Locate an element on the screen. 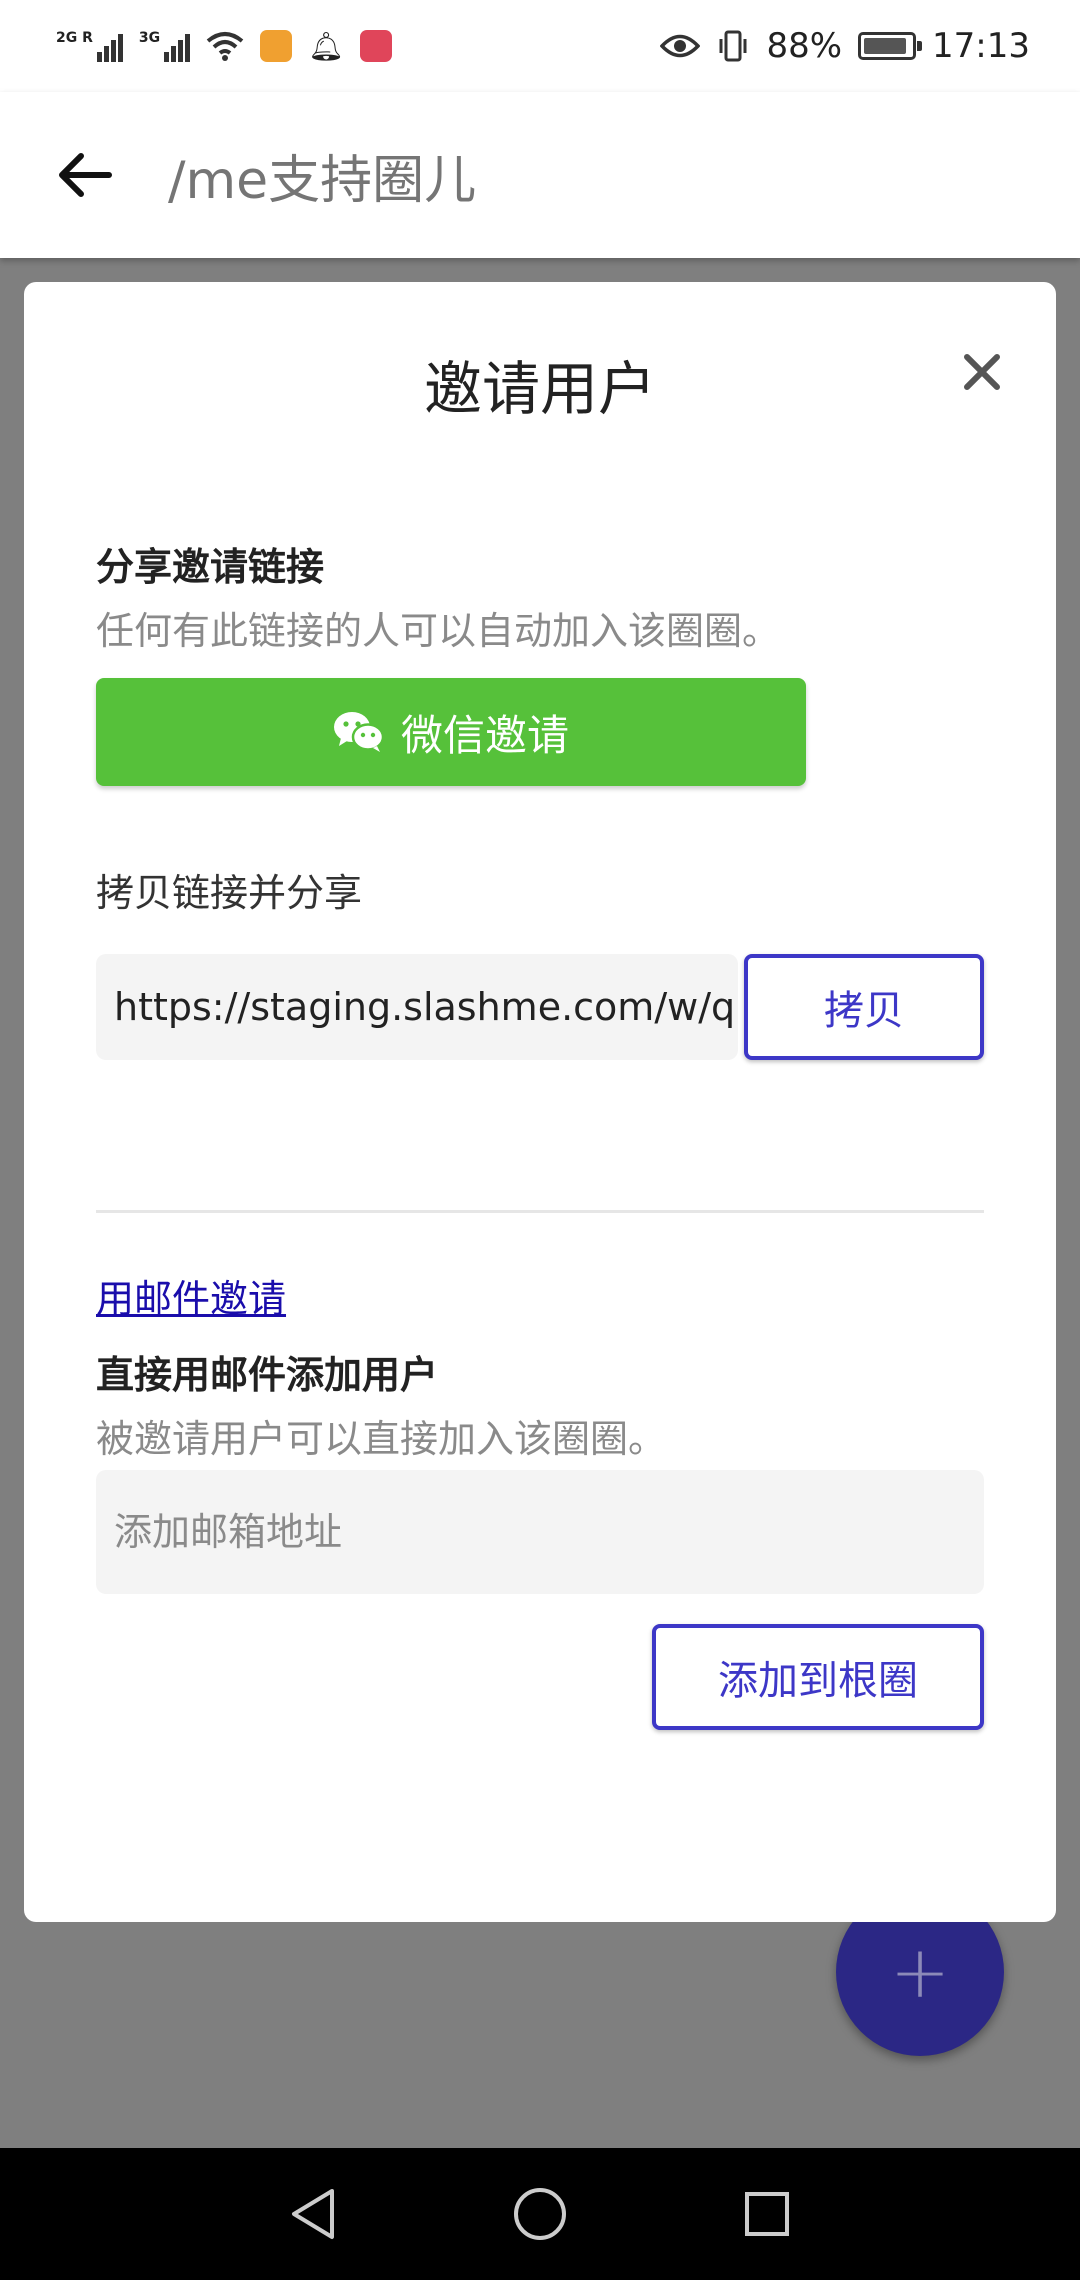 The image size is (1080, 2280). close-icon is located at coordinates (982, 372).